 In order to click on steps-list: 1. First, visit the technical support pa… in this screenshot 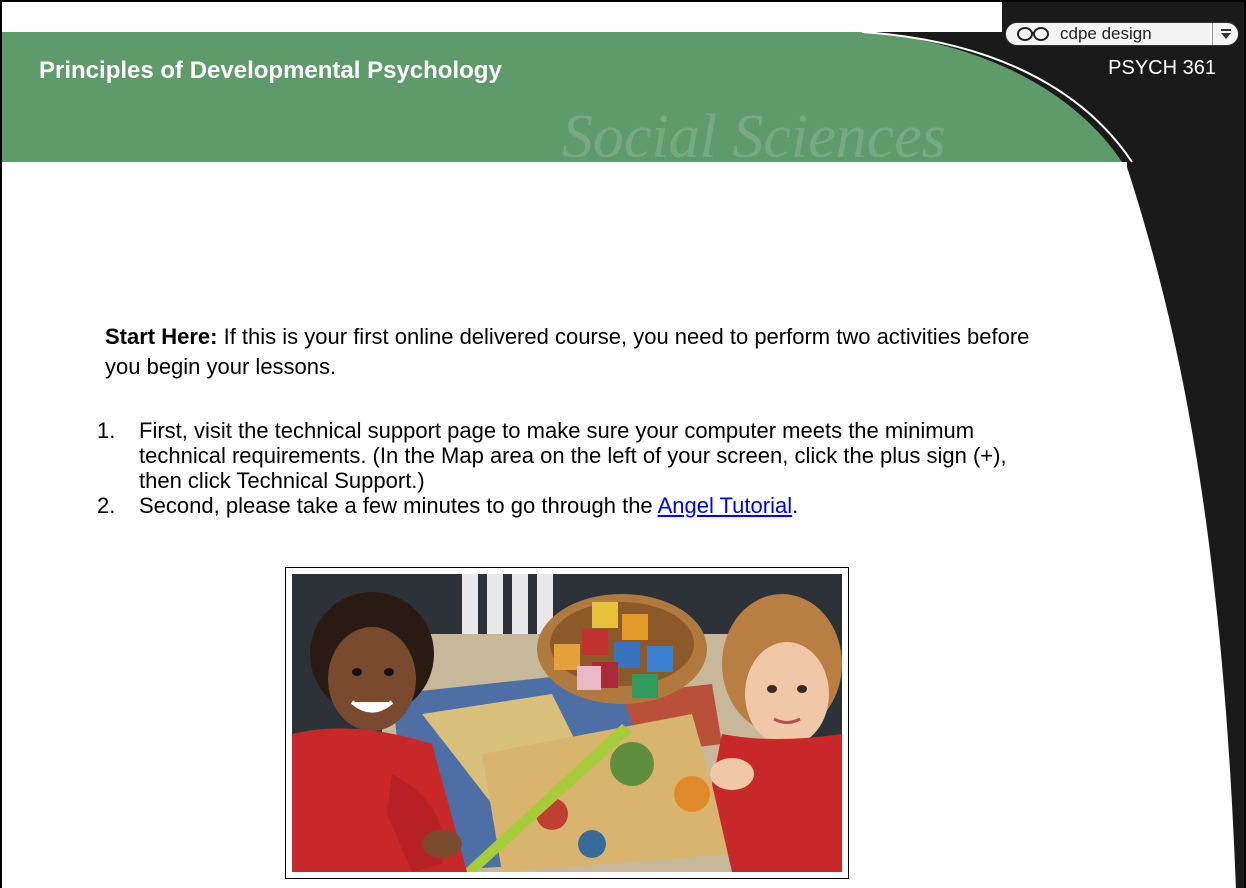, I will do `click(567, 468)`.